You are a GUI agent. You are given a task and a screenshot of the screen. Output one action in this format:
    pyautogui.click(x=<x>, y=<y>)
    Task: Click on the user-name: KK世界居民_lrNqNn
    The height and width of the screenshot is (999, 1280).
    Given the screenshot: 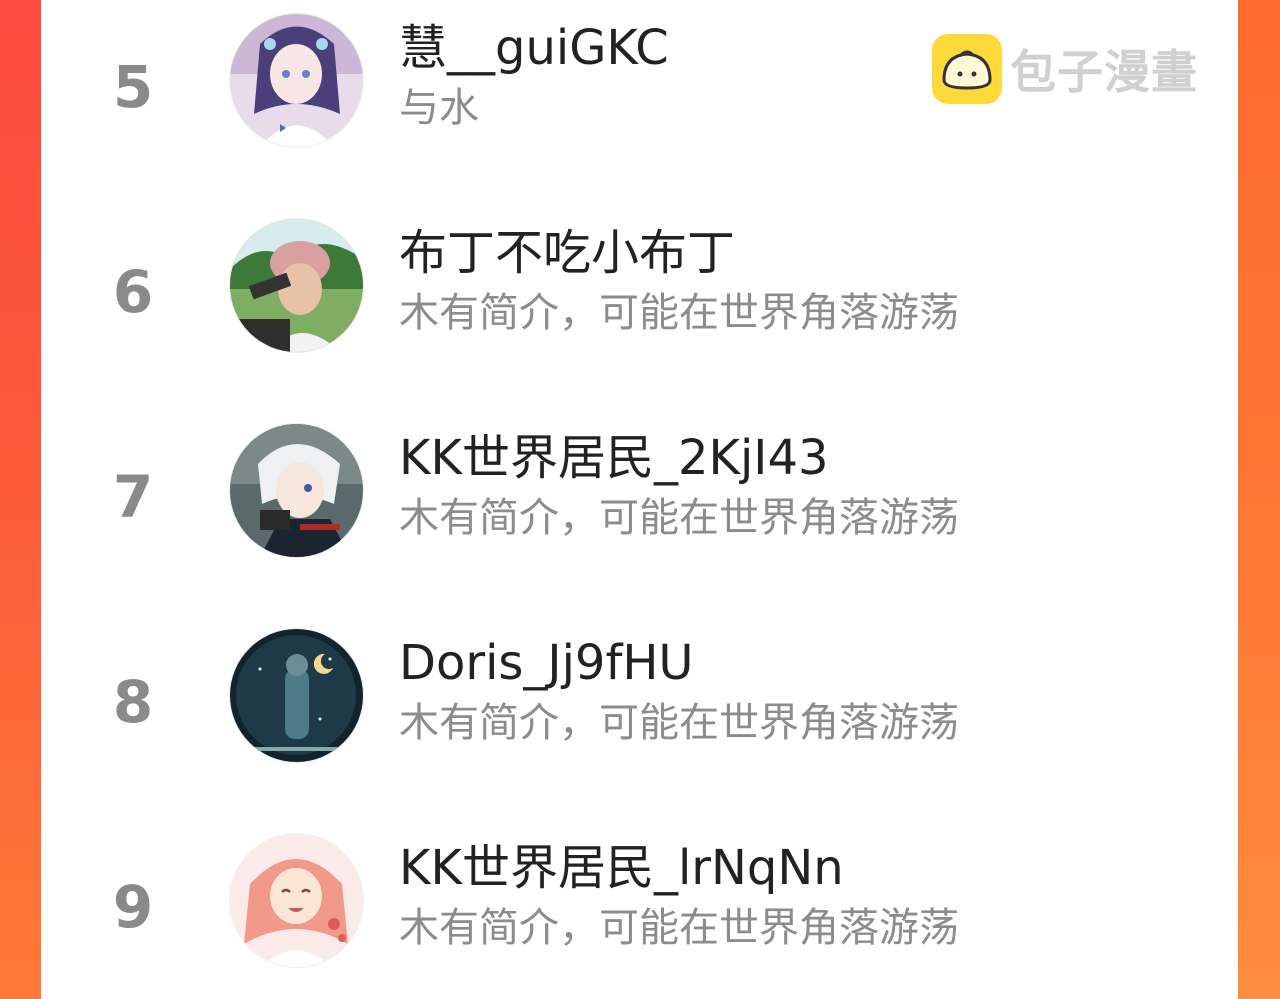 What is the action you would take?
    pyautogui.click(x=621, y=868)
    